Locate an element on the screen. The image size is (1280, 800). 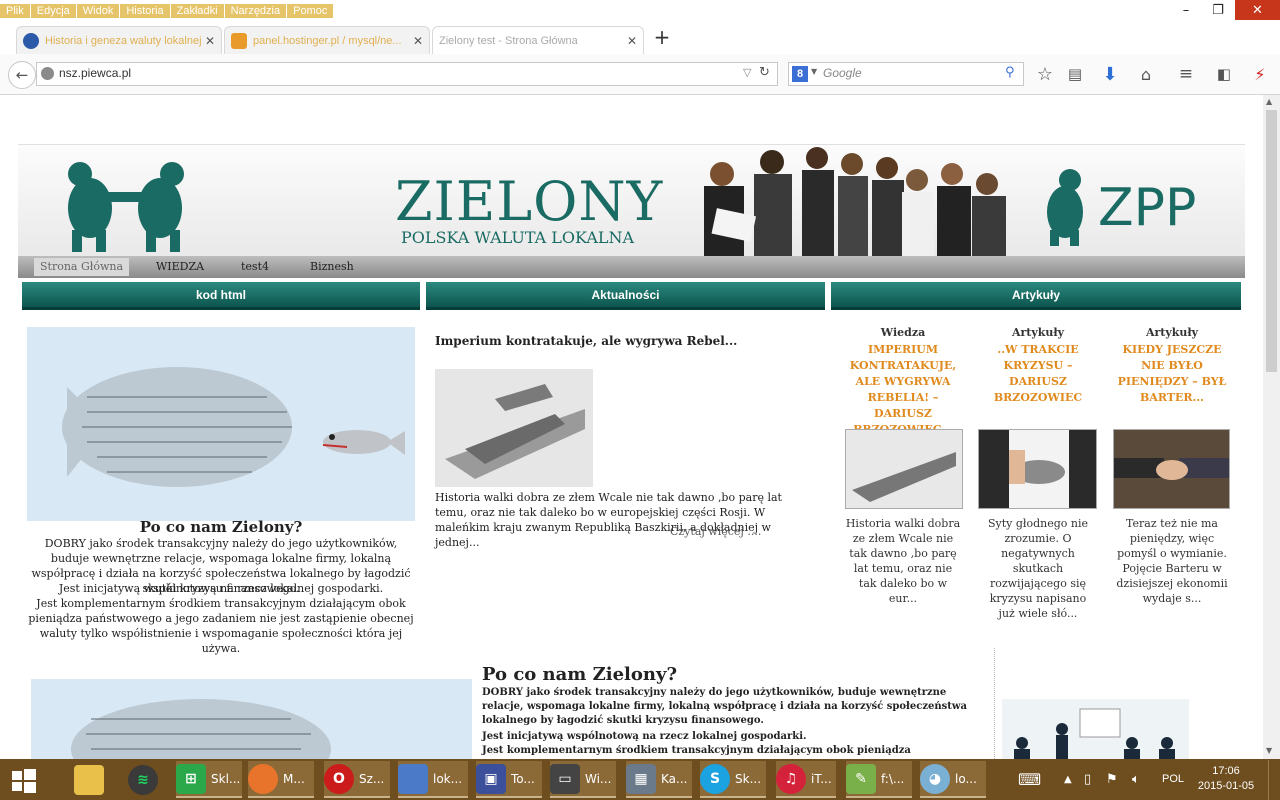
sidebar-icon: ◧ is located at coordinates (1224, 74).